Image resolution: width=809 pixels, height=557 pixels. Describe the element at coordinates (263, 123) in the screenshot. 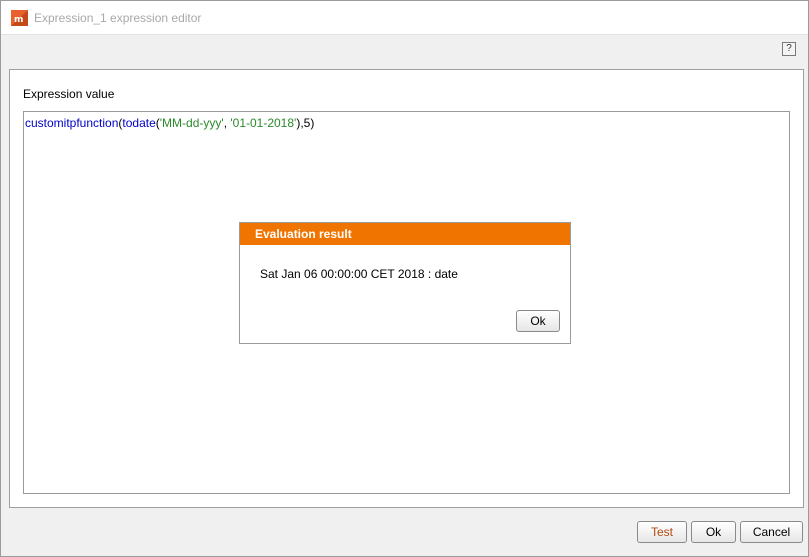

I see `code-token: '01-01-2018'` at that location.